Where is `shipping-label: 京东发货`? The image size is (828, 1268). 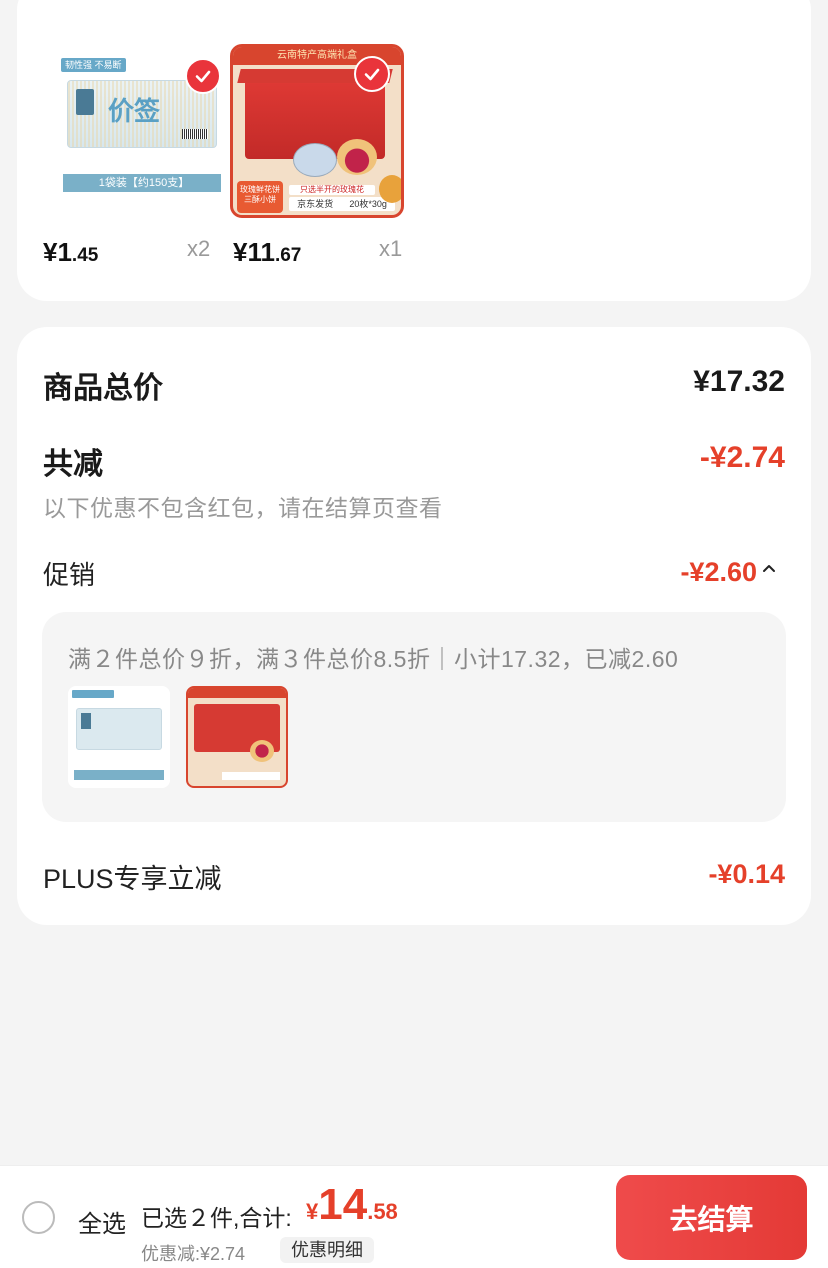
shipping-label: 京东发货 is located at coordinates (315, 204).